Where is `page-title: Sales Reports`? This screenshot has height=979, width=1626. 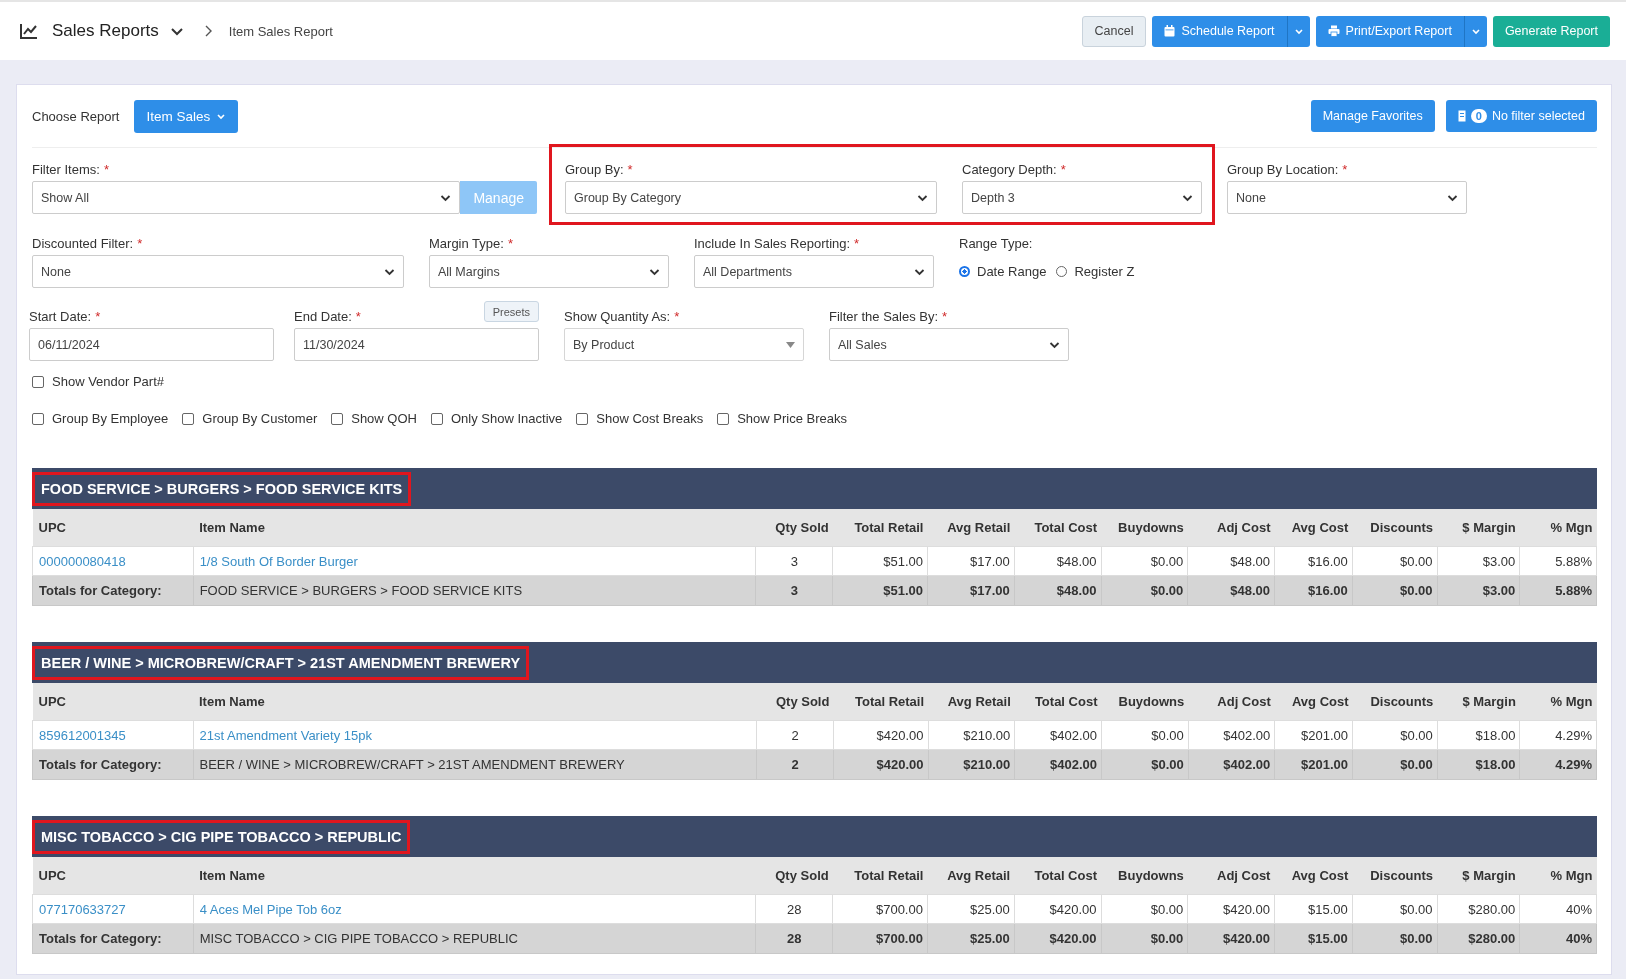 page-title: Sales Reports is located at coordinates (105, 31).